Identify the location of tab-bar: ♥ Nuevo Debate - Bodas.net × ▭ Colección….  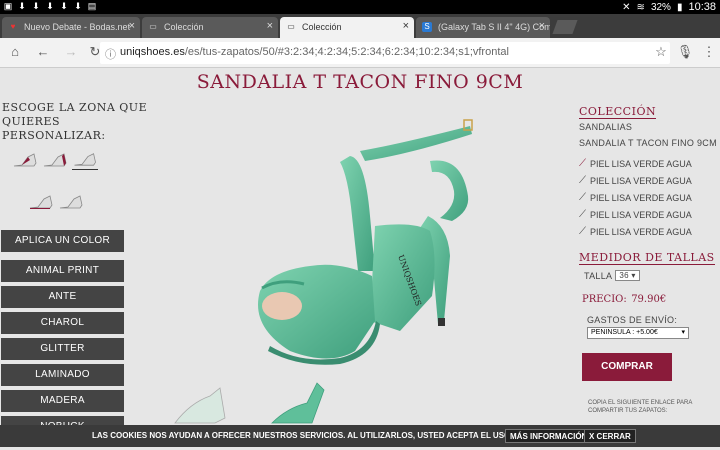
(360, 26).